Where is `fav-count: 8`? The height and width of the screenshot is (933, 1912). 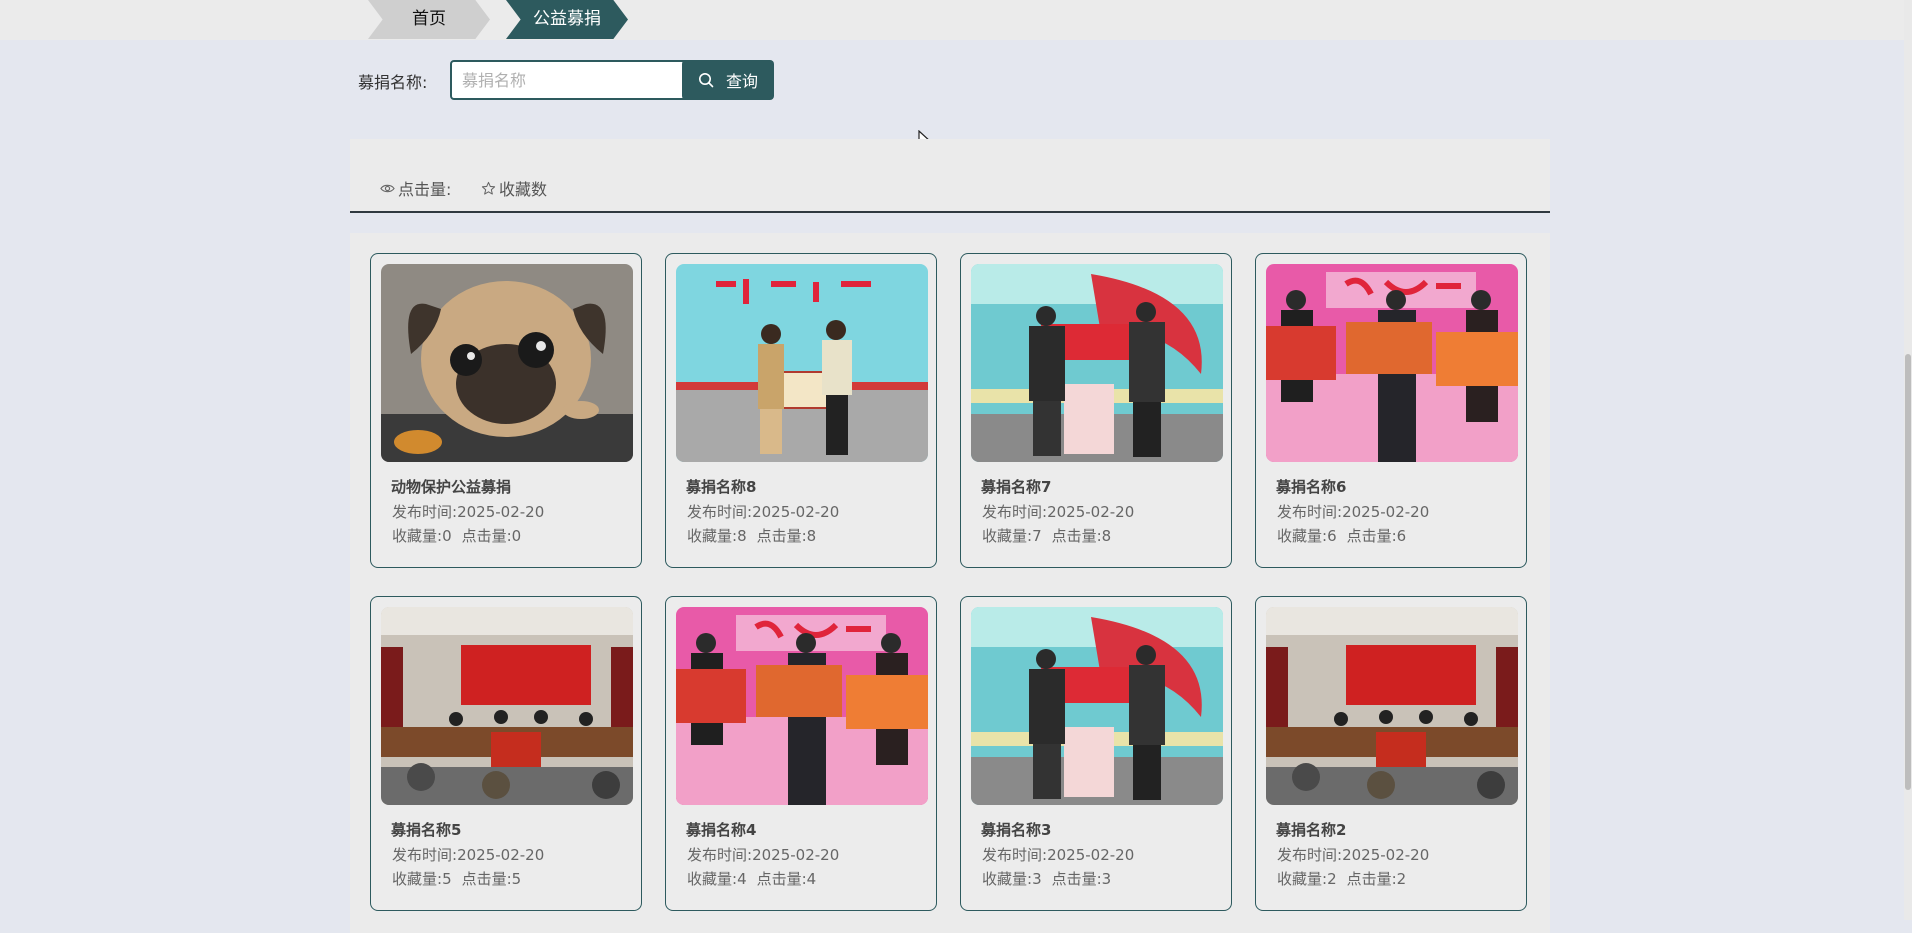 fav-count: 8 is located at coordinates (742, 536).